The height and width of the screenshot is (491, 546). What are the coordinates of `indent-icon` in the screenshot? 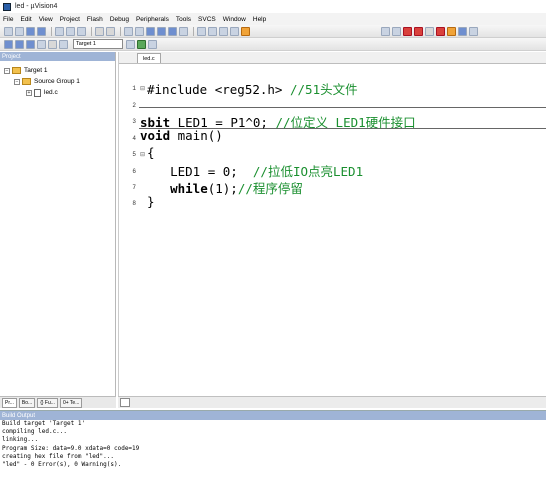 It's located at (201, 31).